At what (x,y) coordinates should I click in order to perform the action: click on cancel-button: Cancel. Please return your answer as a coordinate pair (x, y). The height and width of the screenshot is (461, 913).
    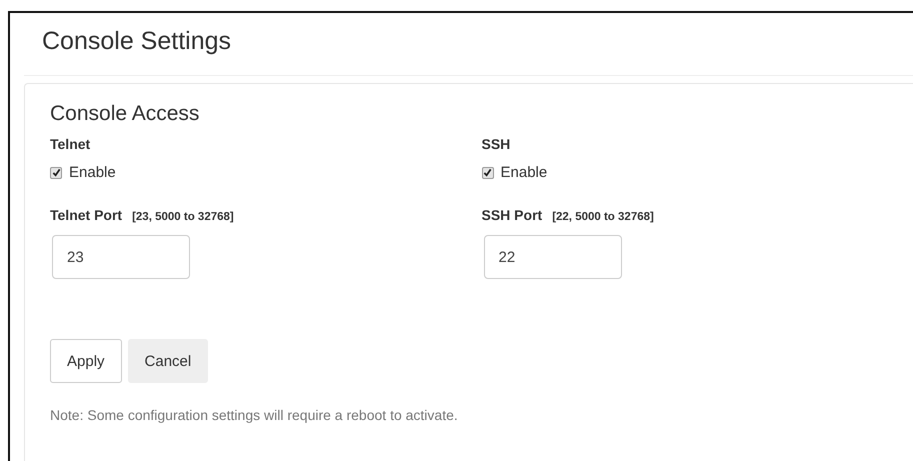
    Looking at the image, I should click on (168, 361).